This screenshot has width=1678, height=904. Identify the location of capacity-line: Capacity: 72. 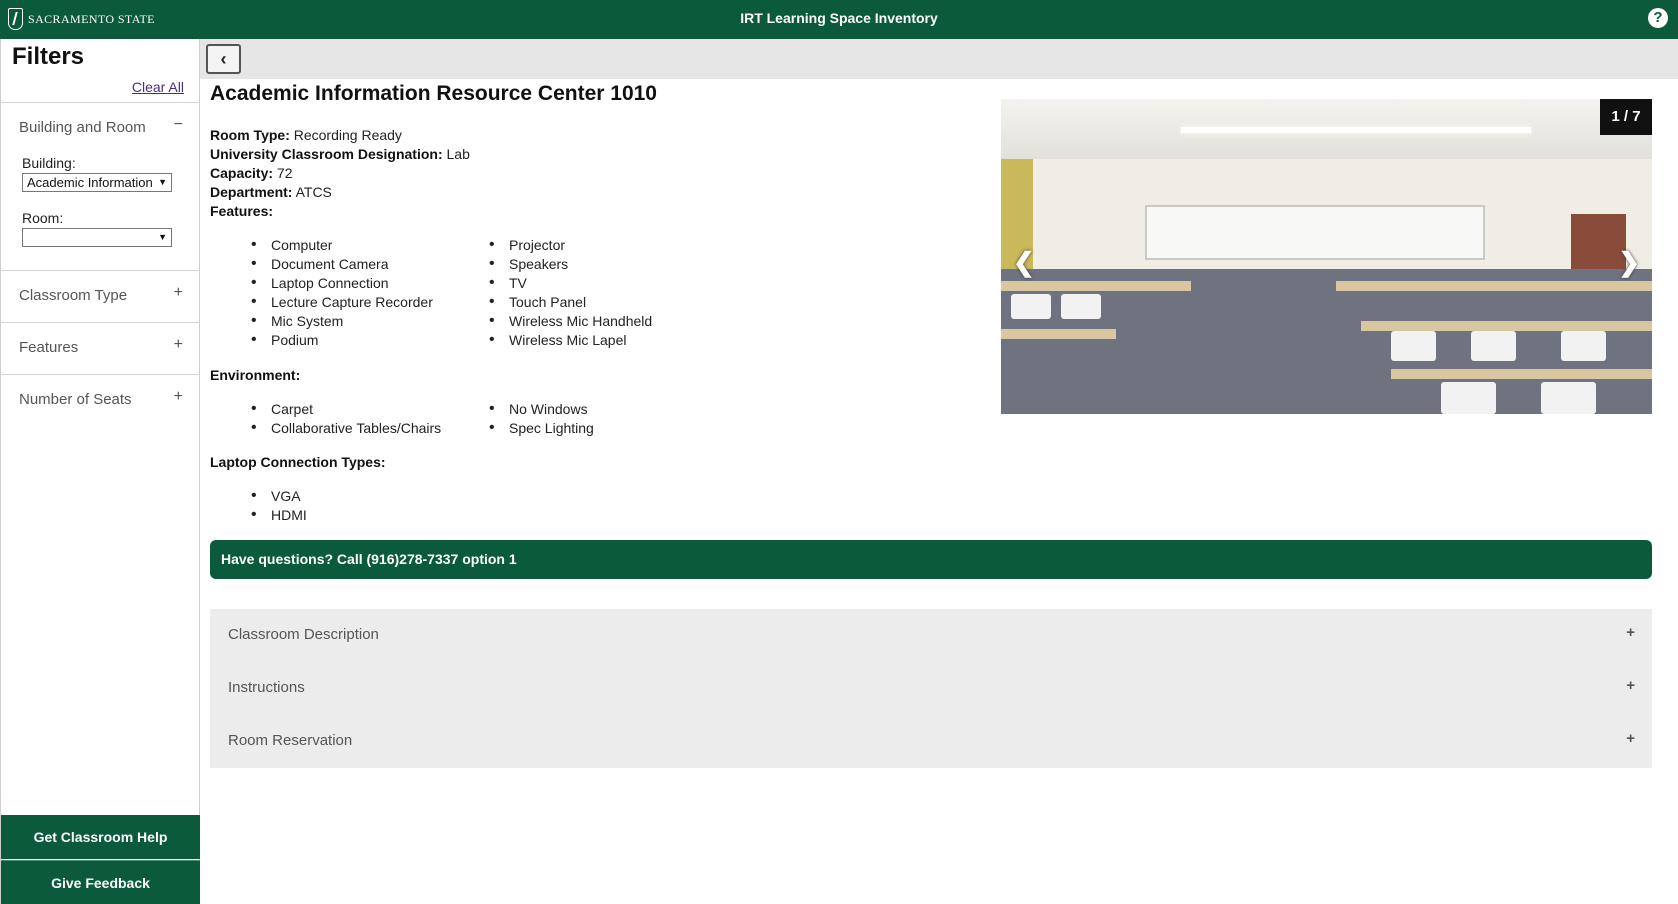
(251, 173).